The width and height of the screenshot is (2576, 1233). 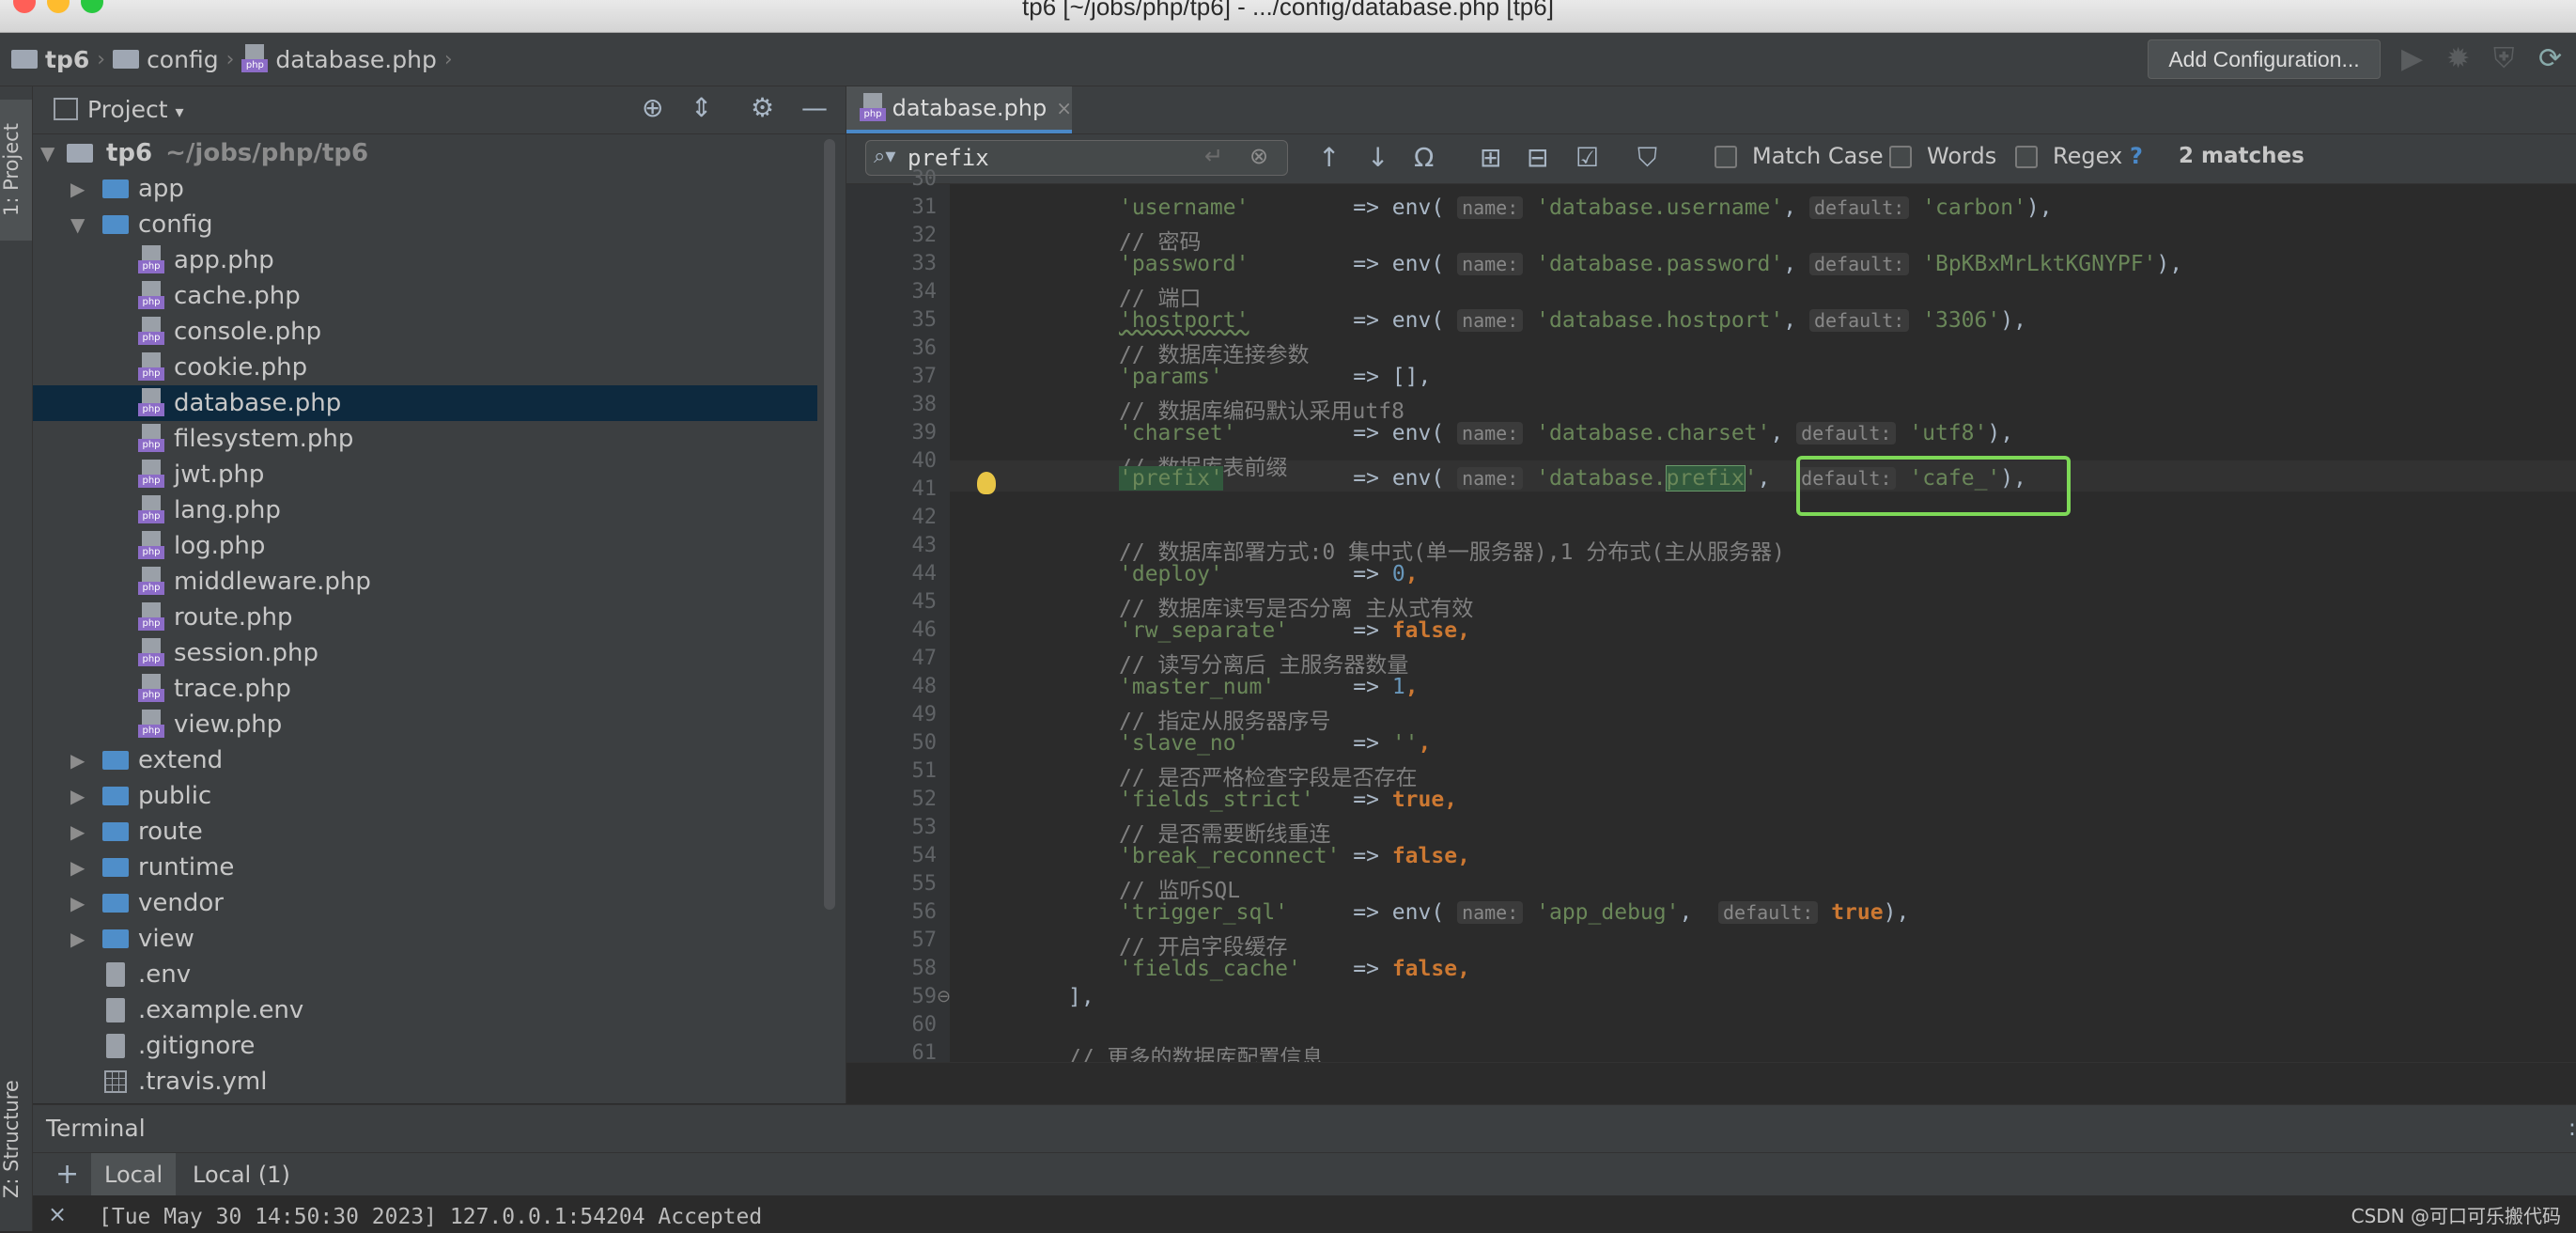 What do you see at coordinates (425, 546) in the screenshot?
I see `tree-item: php log.php` at bounding box center [425, 546].